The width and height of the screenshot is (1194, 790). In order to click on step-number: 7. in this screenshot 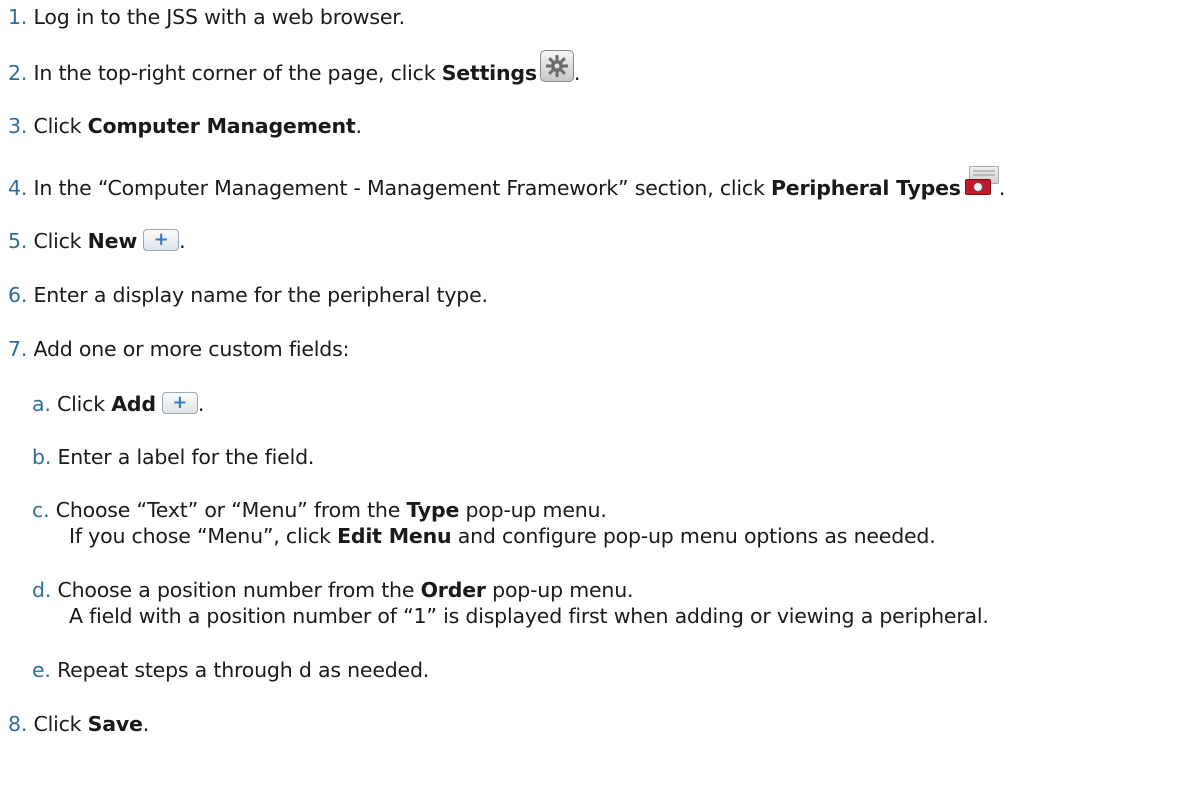, I will do `click(18, 349)`.